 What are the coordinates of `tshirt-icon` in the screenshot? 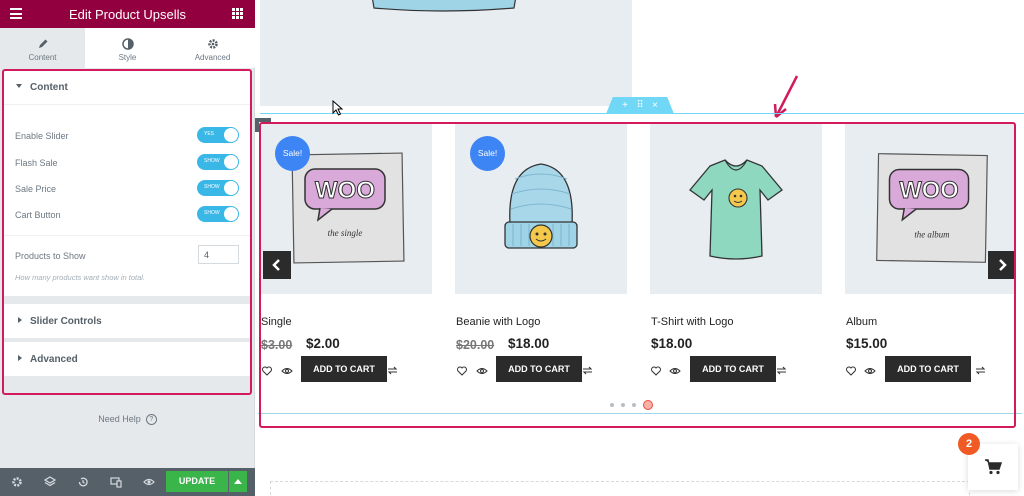 It's located at (736, 209).